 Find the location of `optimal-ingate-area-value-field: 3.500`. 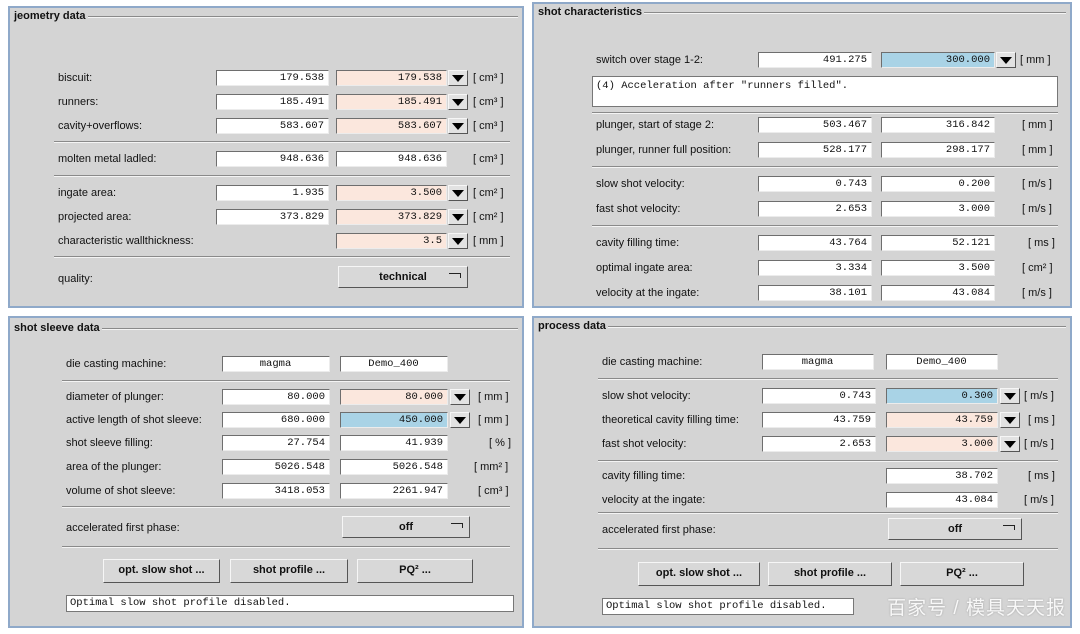

optimal-ingate-area-value-field: 3.500 is located at coordinates (938, 268).